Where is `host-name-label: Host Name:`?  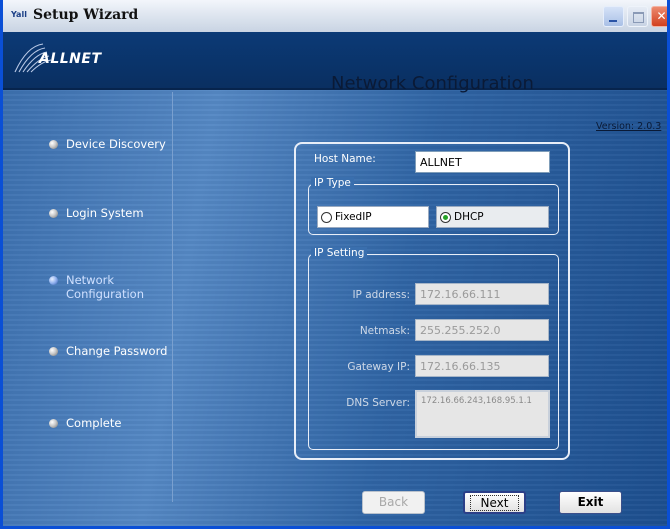 host-name-label: Host Name: is located at coordinates (345, 159).